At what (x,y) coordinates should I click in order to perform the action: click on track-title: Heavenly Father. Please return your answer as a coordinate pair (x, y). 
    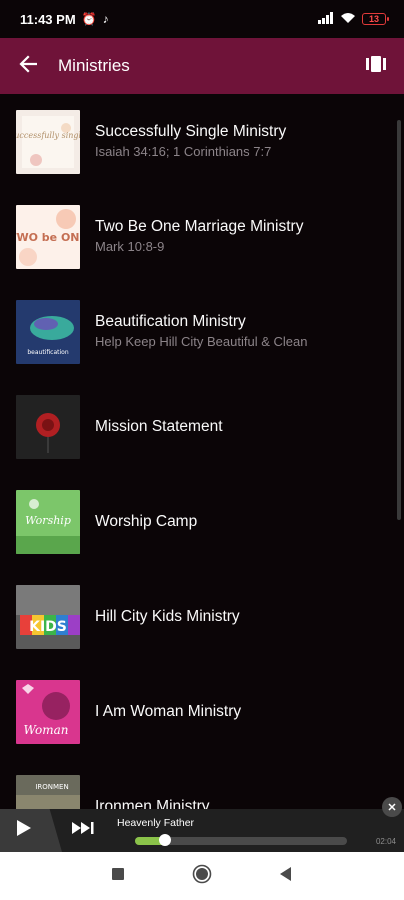
    Looking at the image, I should click on (156, 823).